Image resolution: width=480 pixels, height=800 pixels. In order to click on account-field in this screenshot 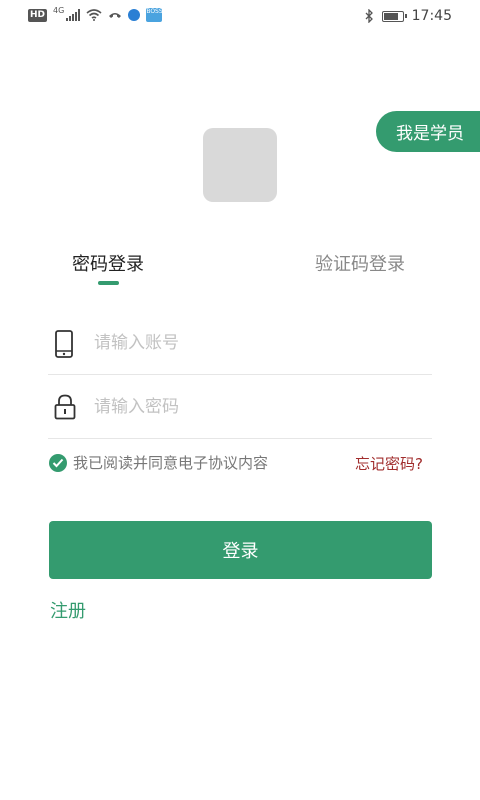, I will do `click(240, 344)`.